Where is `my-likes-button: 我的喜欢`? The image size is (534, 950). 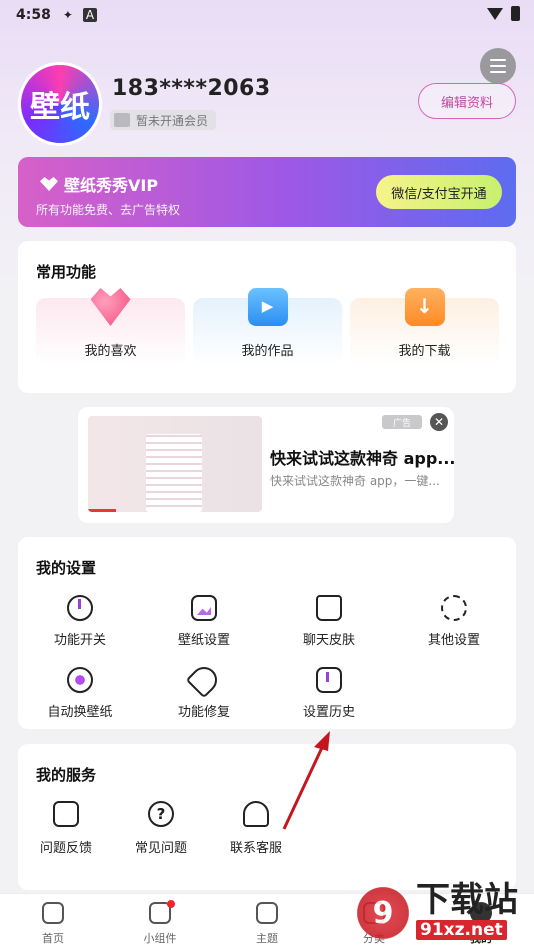 my-likes-button: 我的喜欢 is located at coordinates (110, 327).